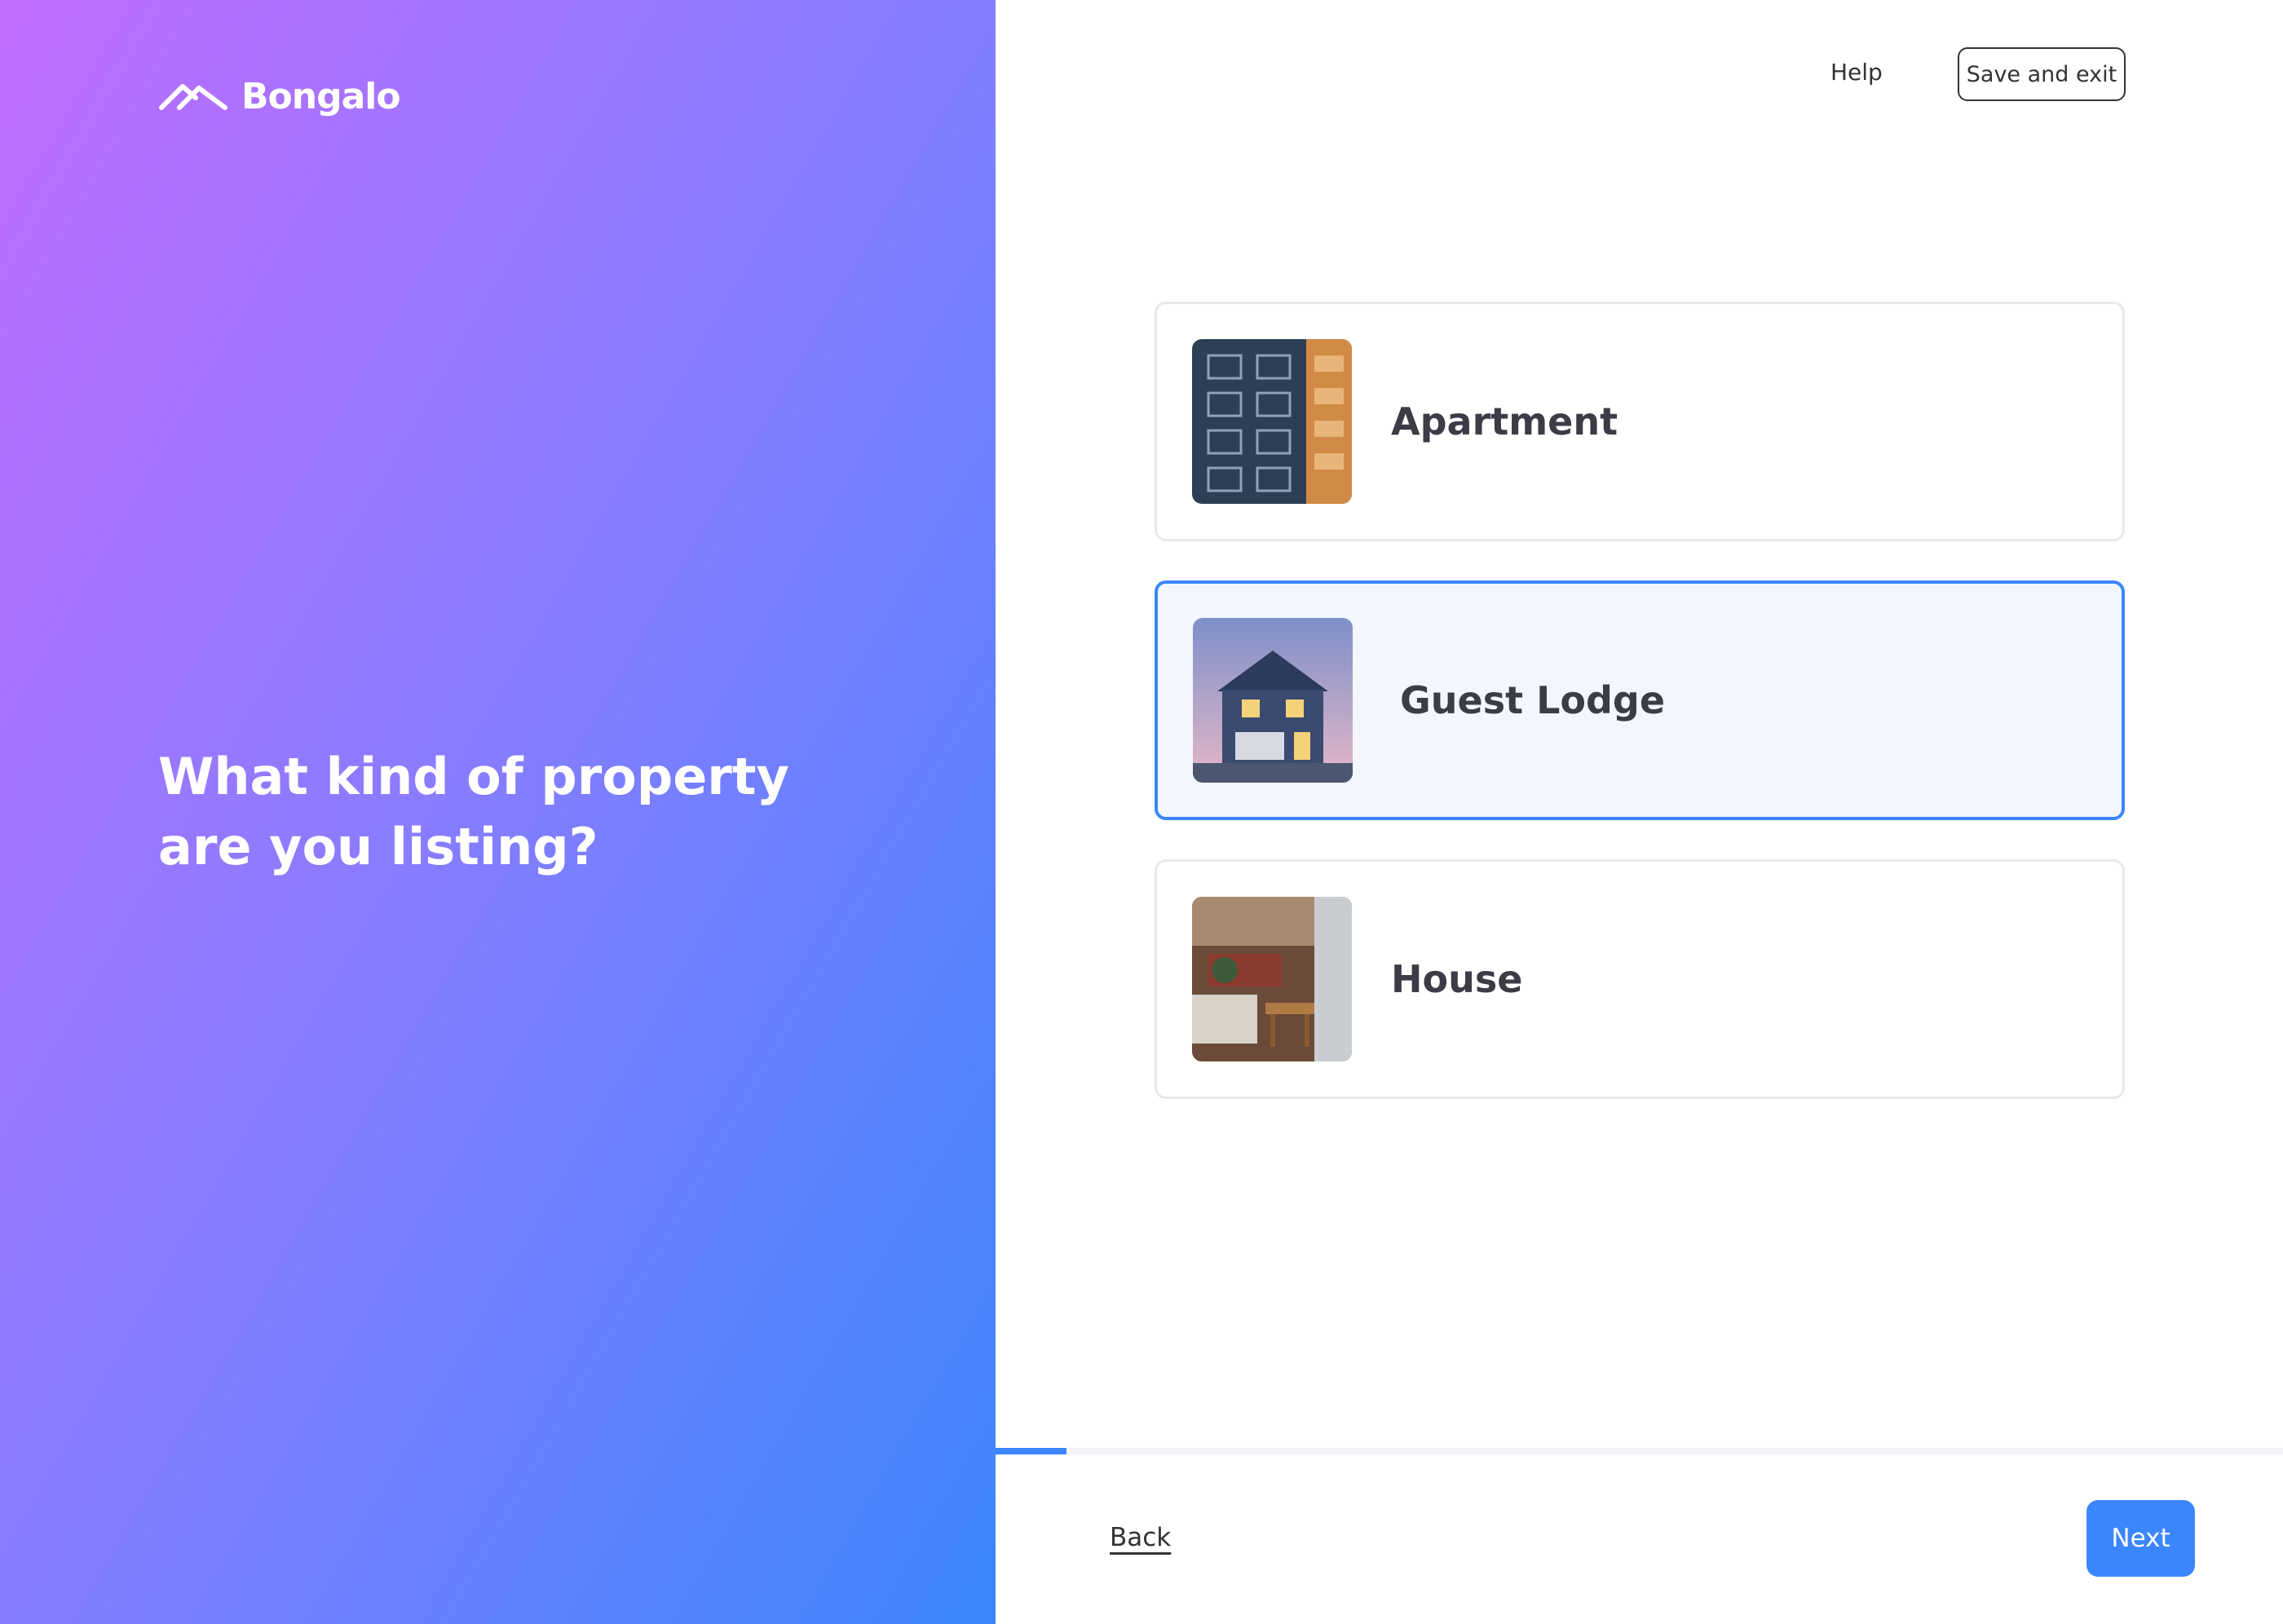 The height and width of the screenshot is (1624, 2283). I want to click on progress-bar, so click(1639, 1451).